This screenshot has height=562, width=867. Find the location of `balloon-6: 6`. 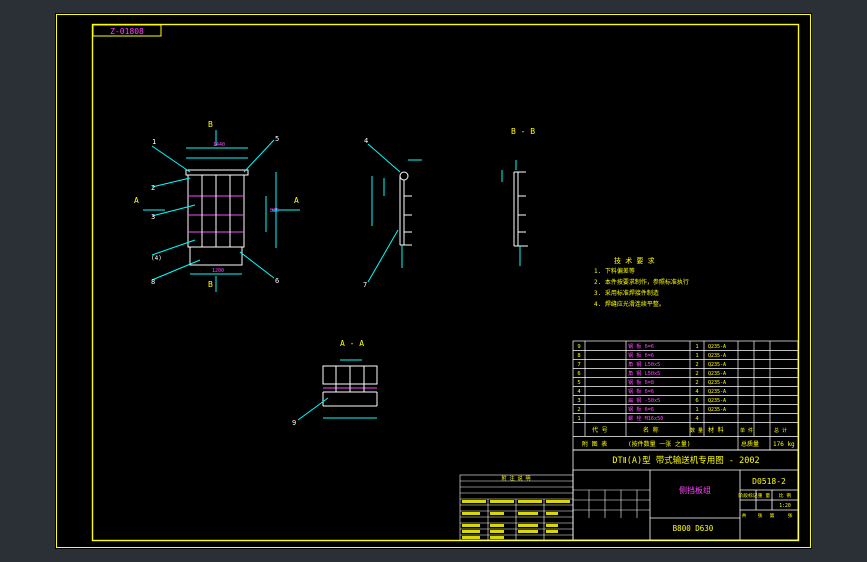

balloon-6: 6 is located at coordinates (277, 281).